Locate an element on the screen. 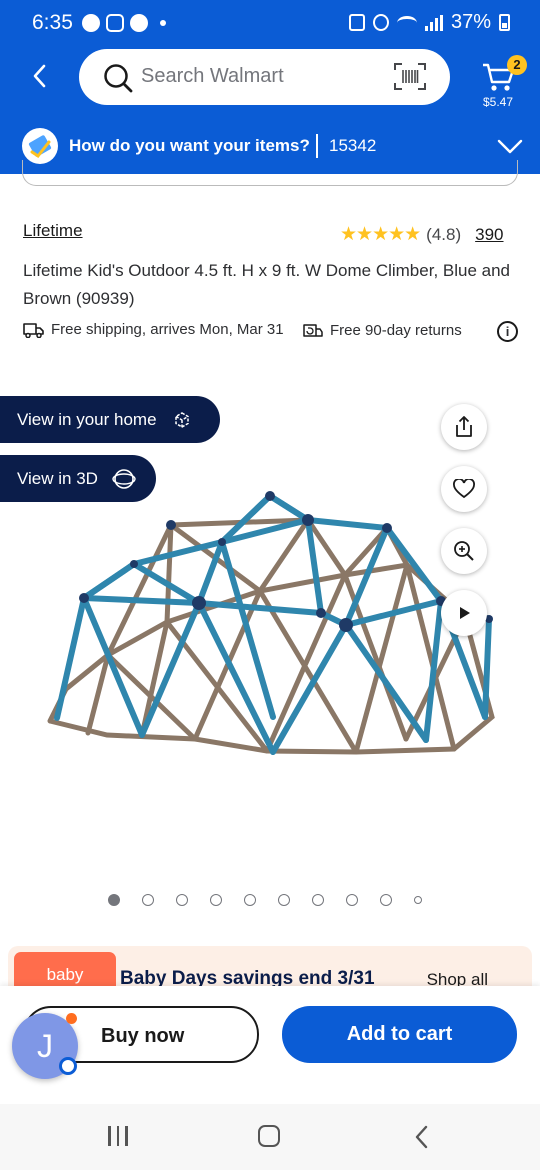 The width and height of the screenshot is (540, 1170). shipping-info: Free shipping, arrives Mon, Mar 31 is located at coordinates (153, 329).